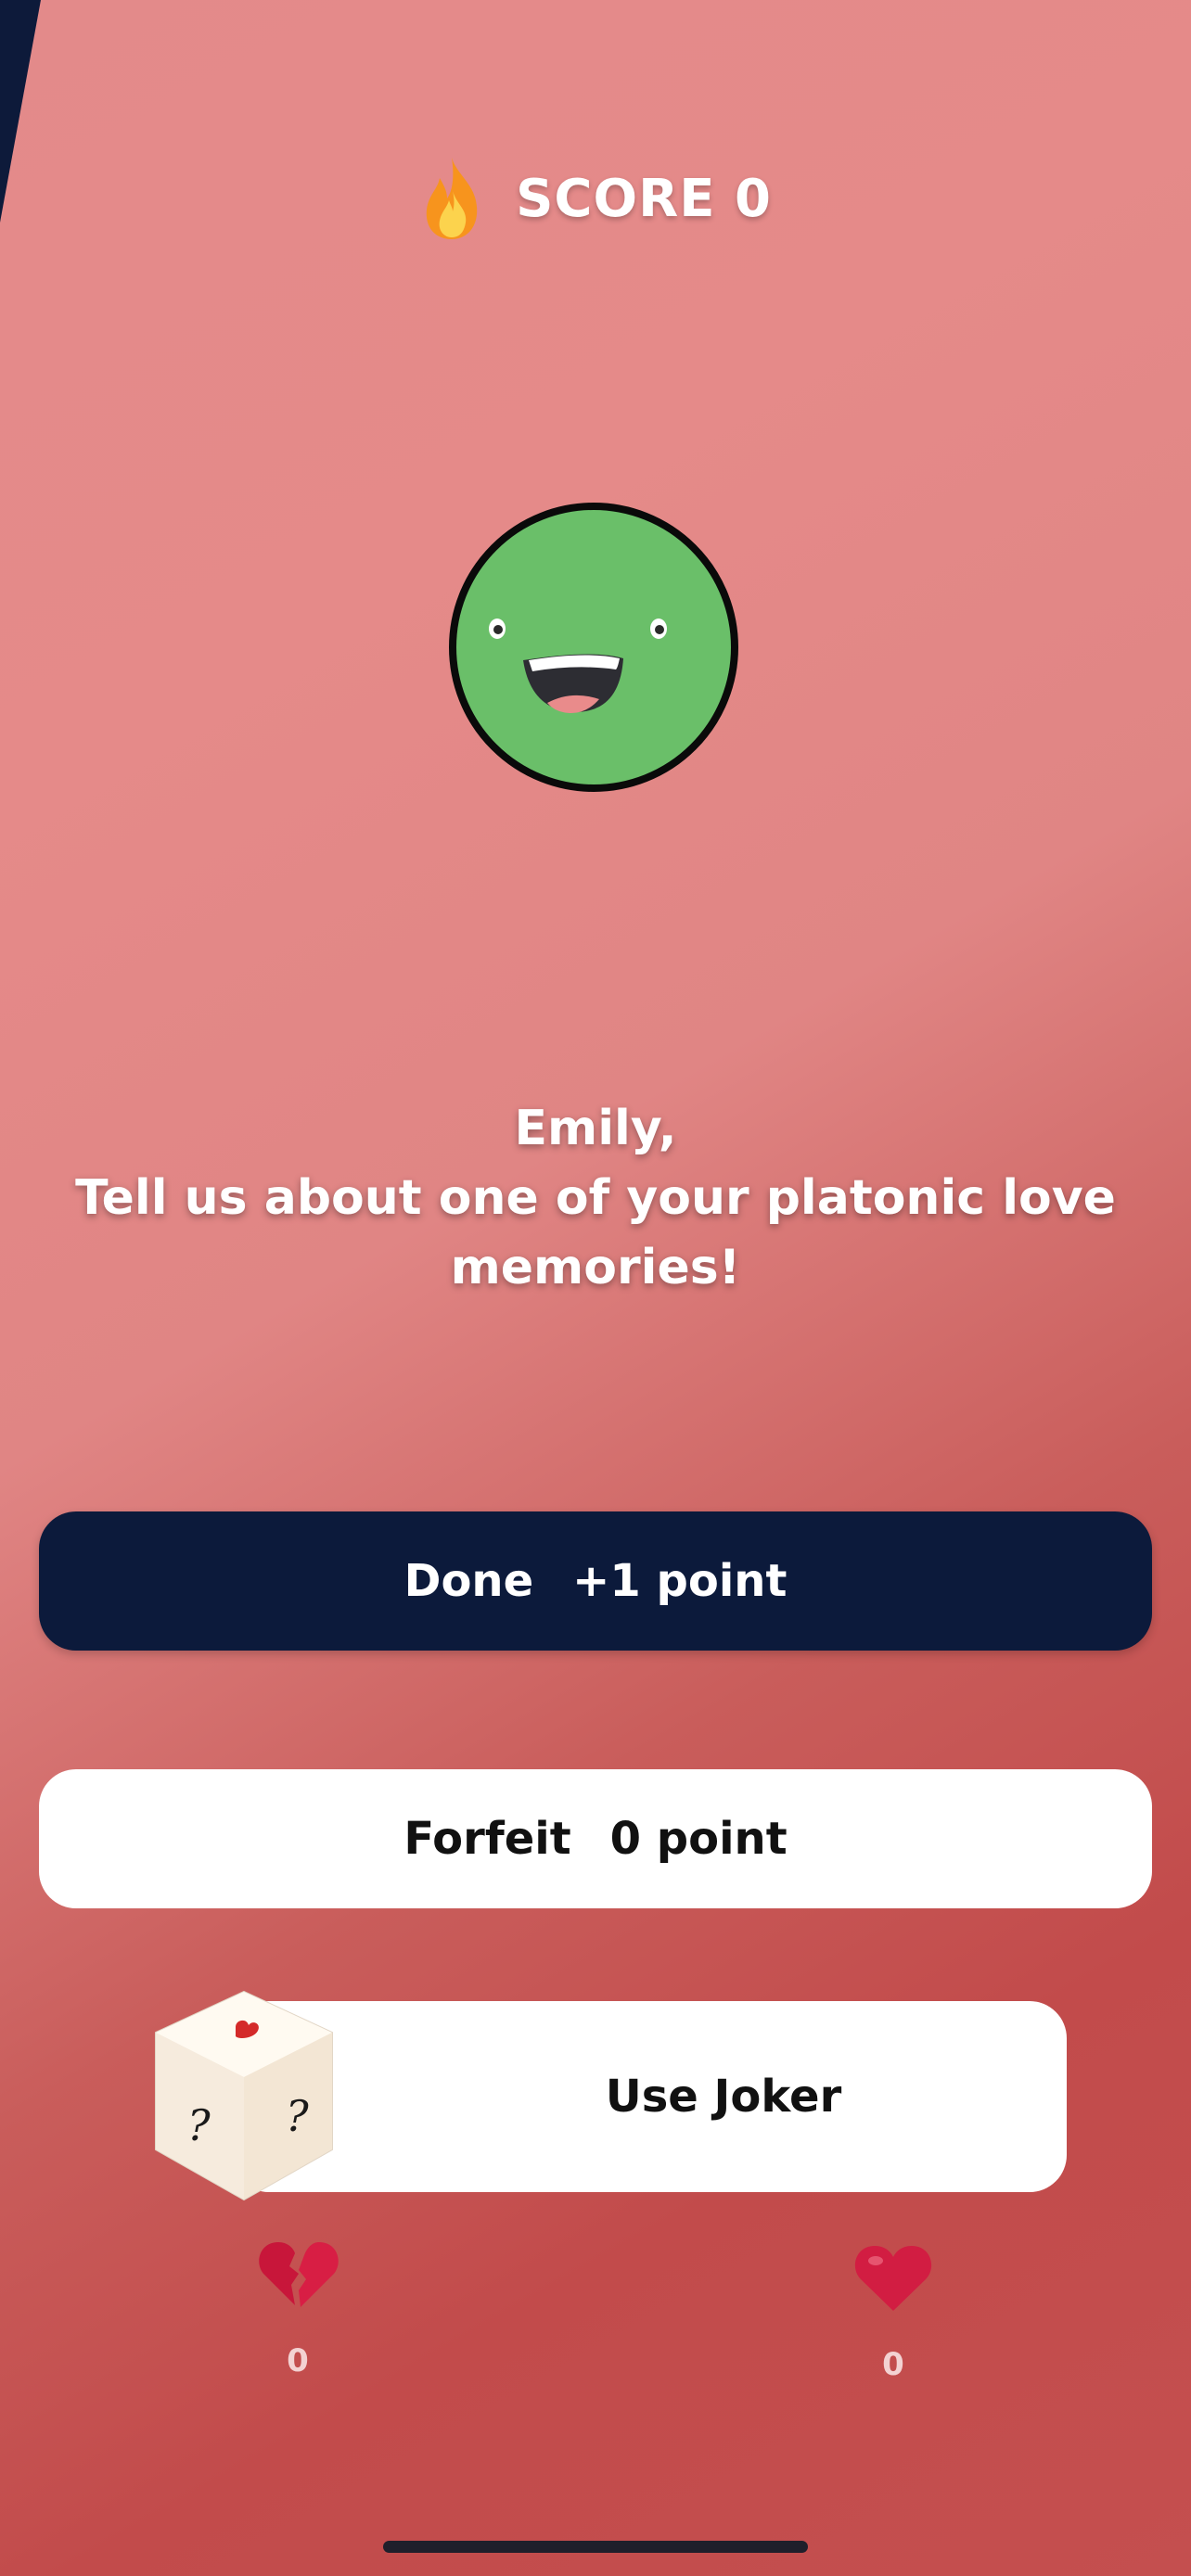  I want to click on done-label: Done, so click(468, 1581).